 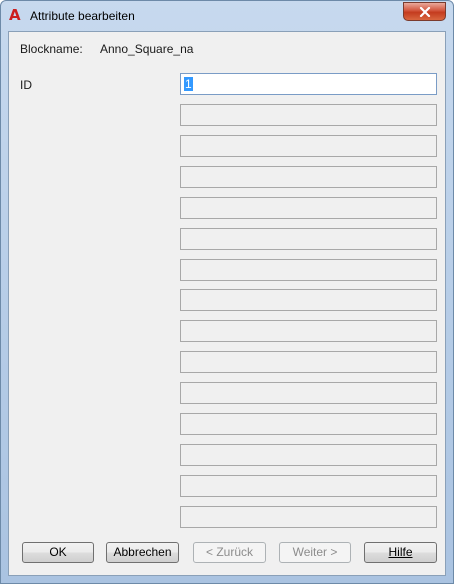 What do you see at coordinates (26, 85) in the screenshot?
I see `attribute-label-id: ID` at bounding box center [26, 85].